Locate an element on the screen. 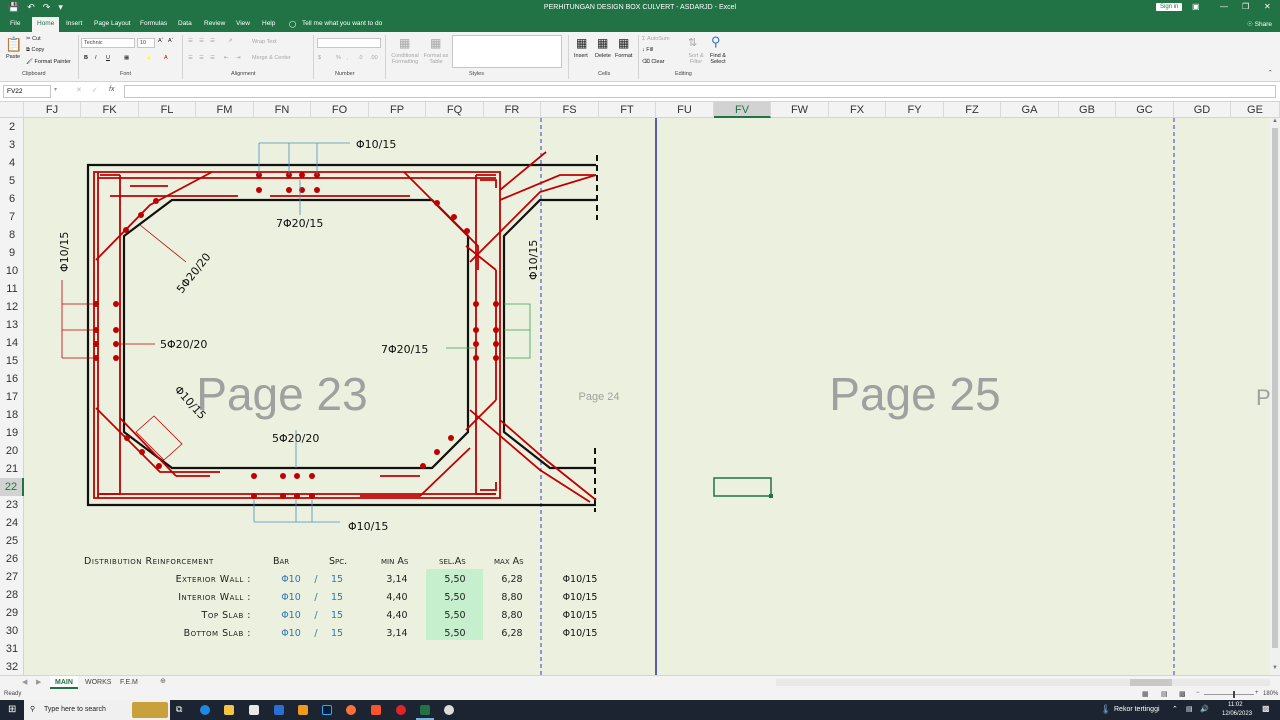  zoom-out-icon: − is located at coordinates (1198, 693).